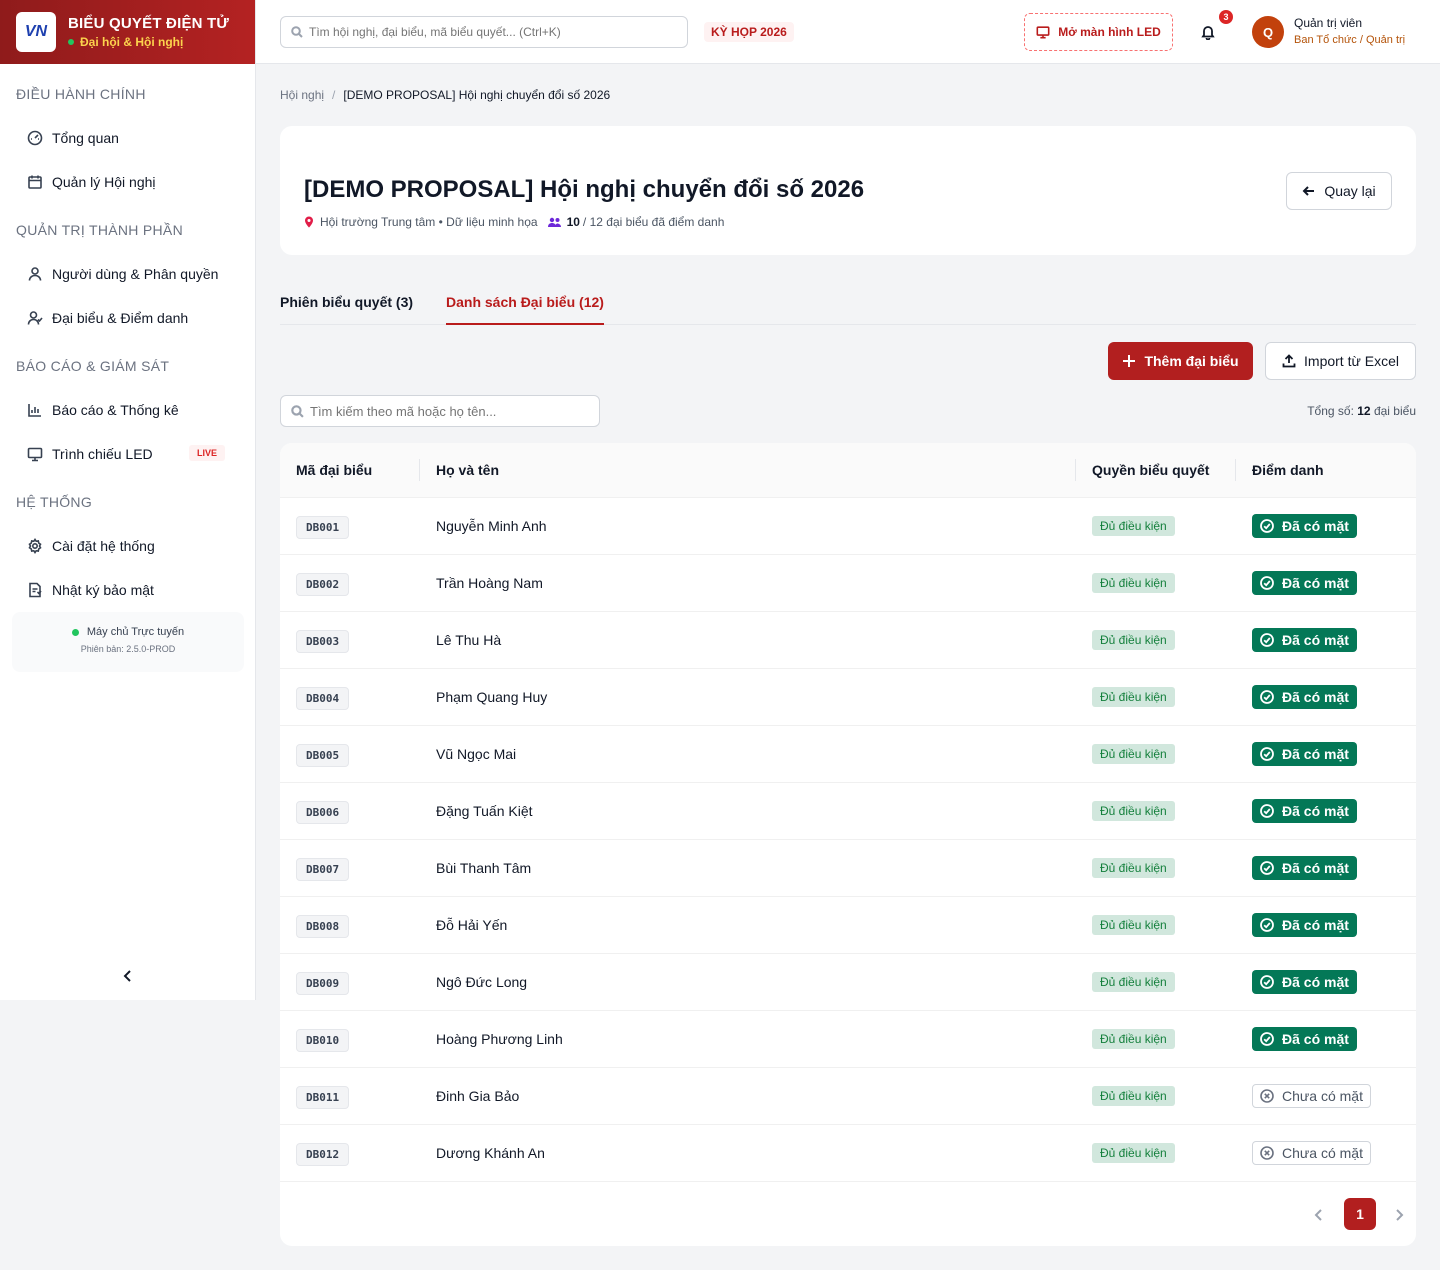  I want to click on chevron-right-icon, so click(1400, 1215).